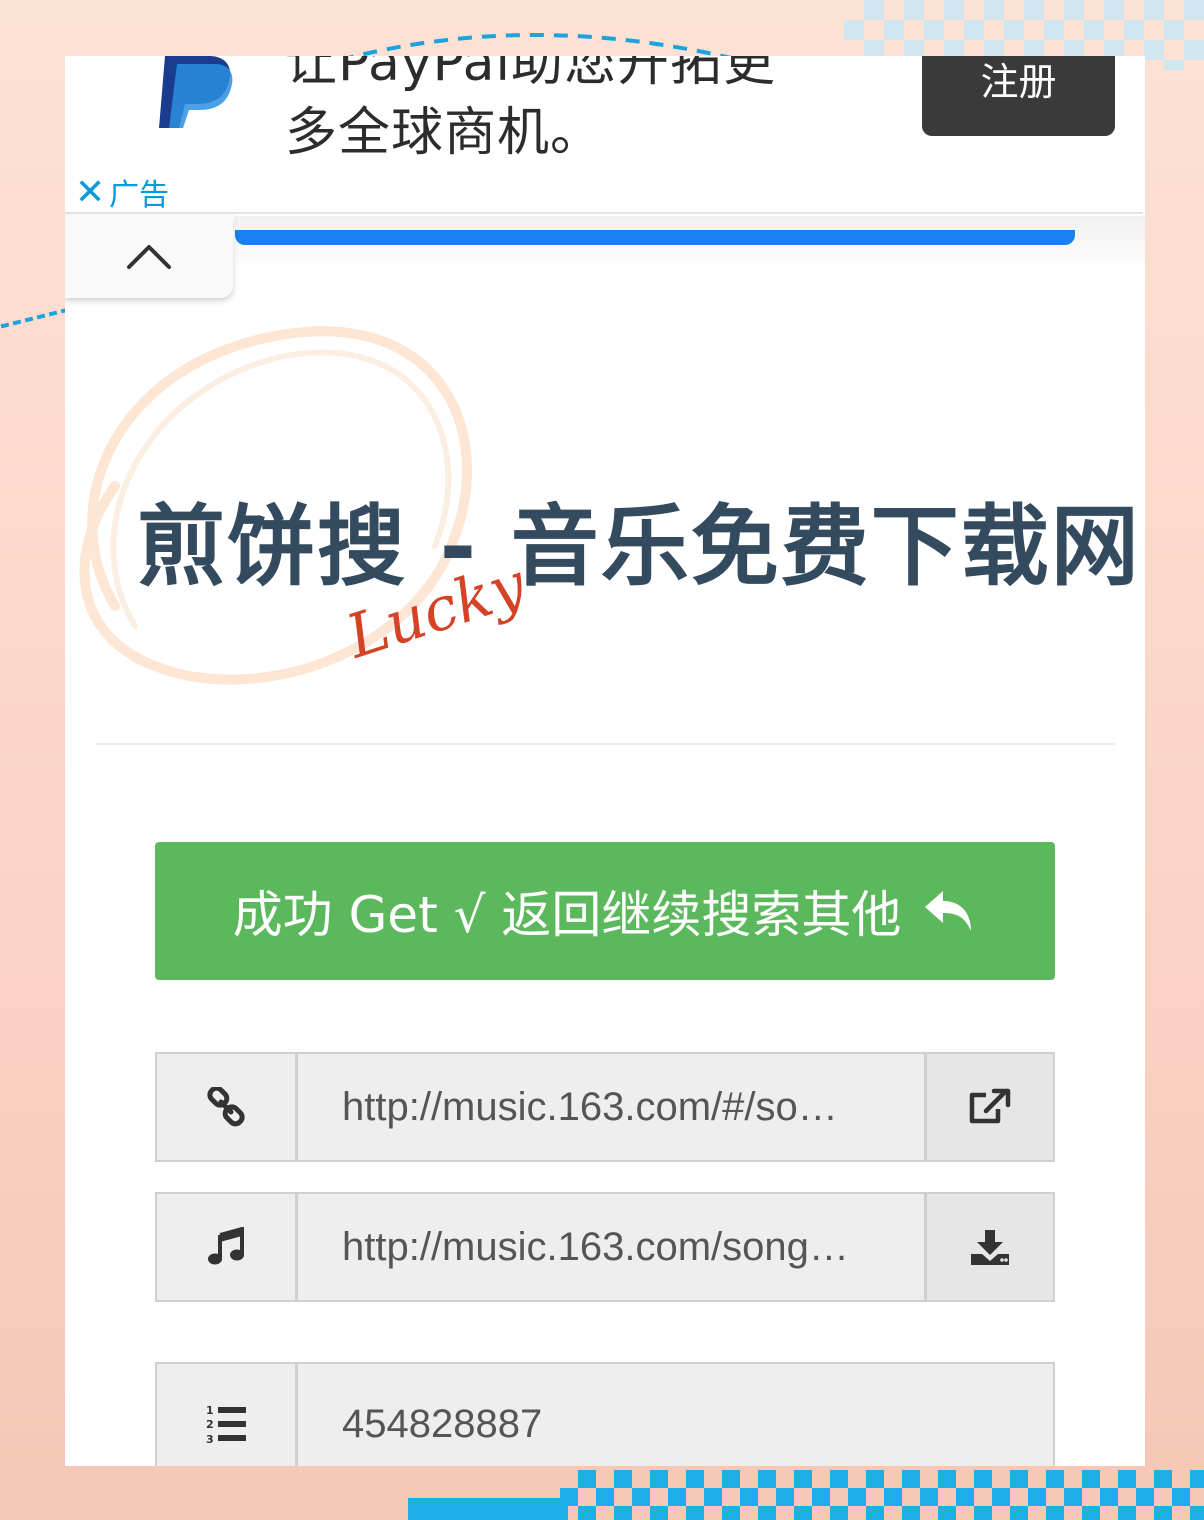  What do you see at coordinates (639, 546) in the screenshot?
I see `site-title: 煎饼搜 - 音乐免费下载网` at bounding box center [639, 546].